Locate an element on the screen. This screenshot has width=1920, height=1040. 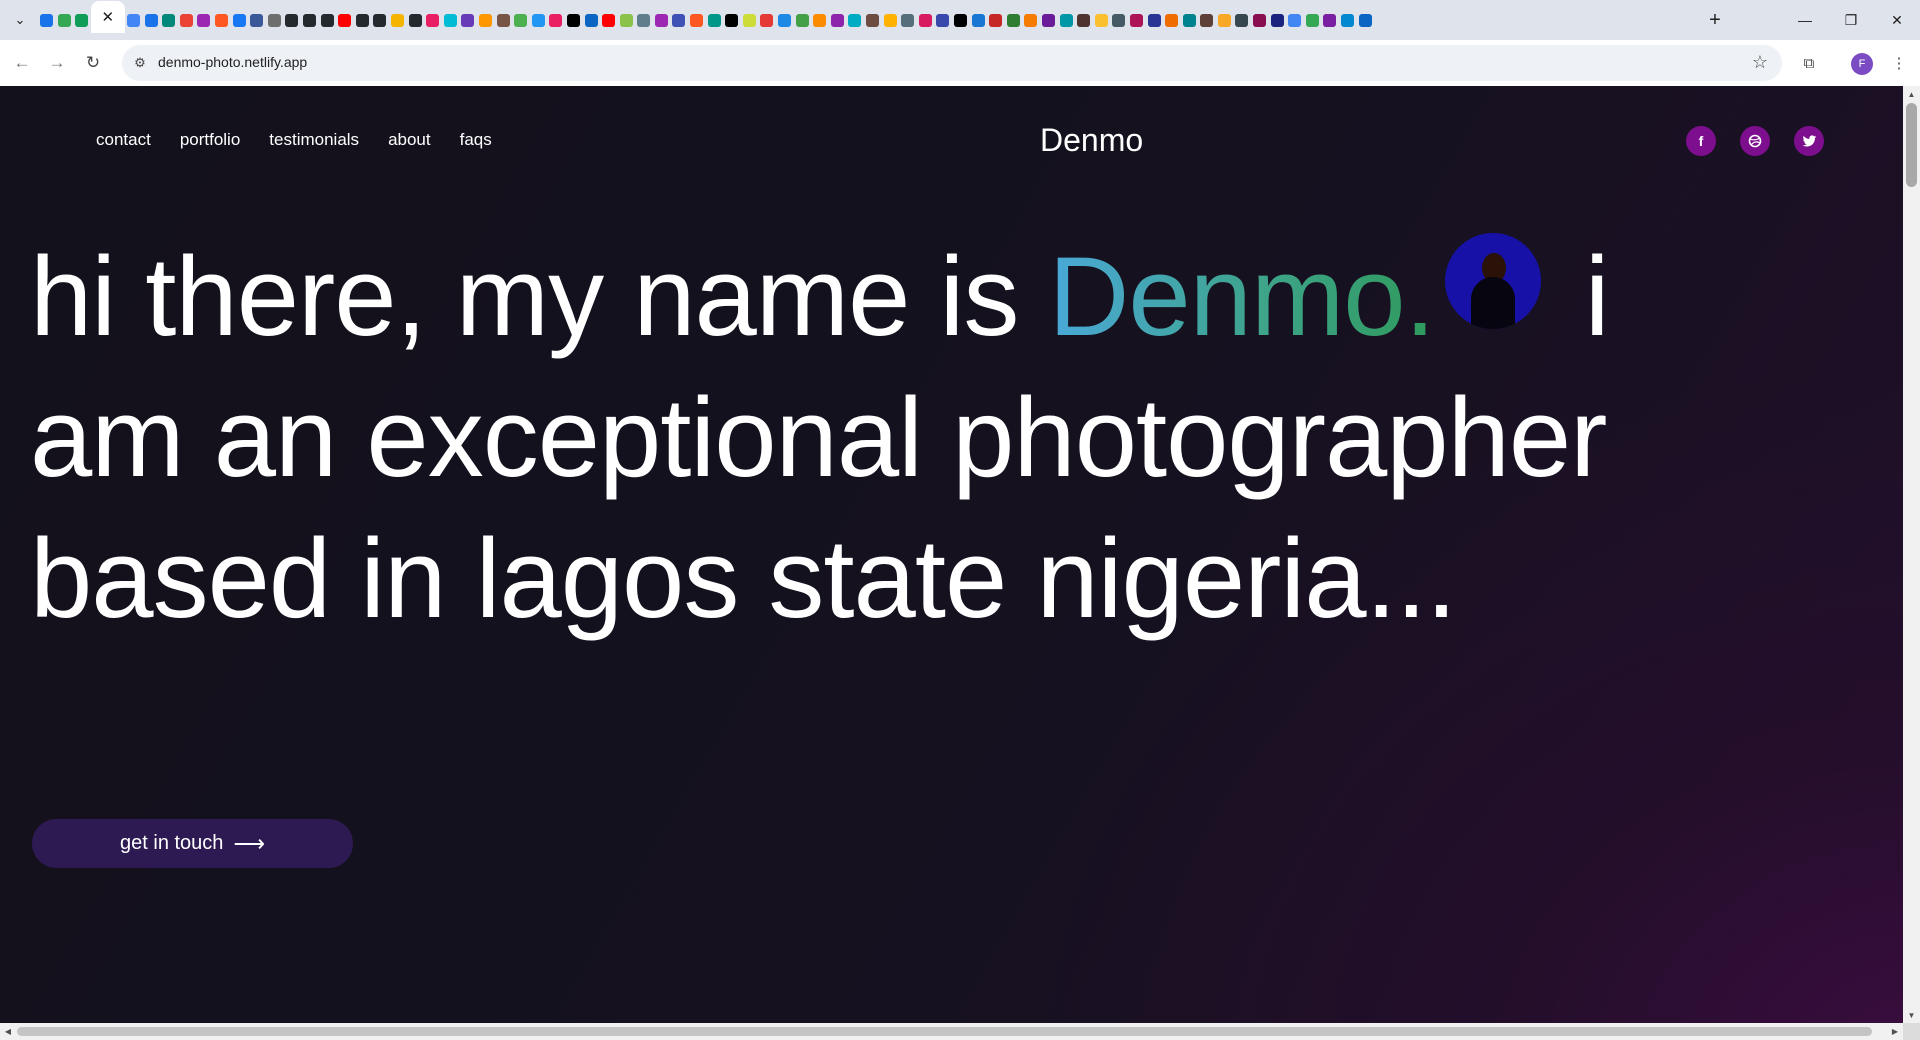
extensions-icon: ⧉ is located at coordinates (1809, 63).